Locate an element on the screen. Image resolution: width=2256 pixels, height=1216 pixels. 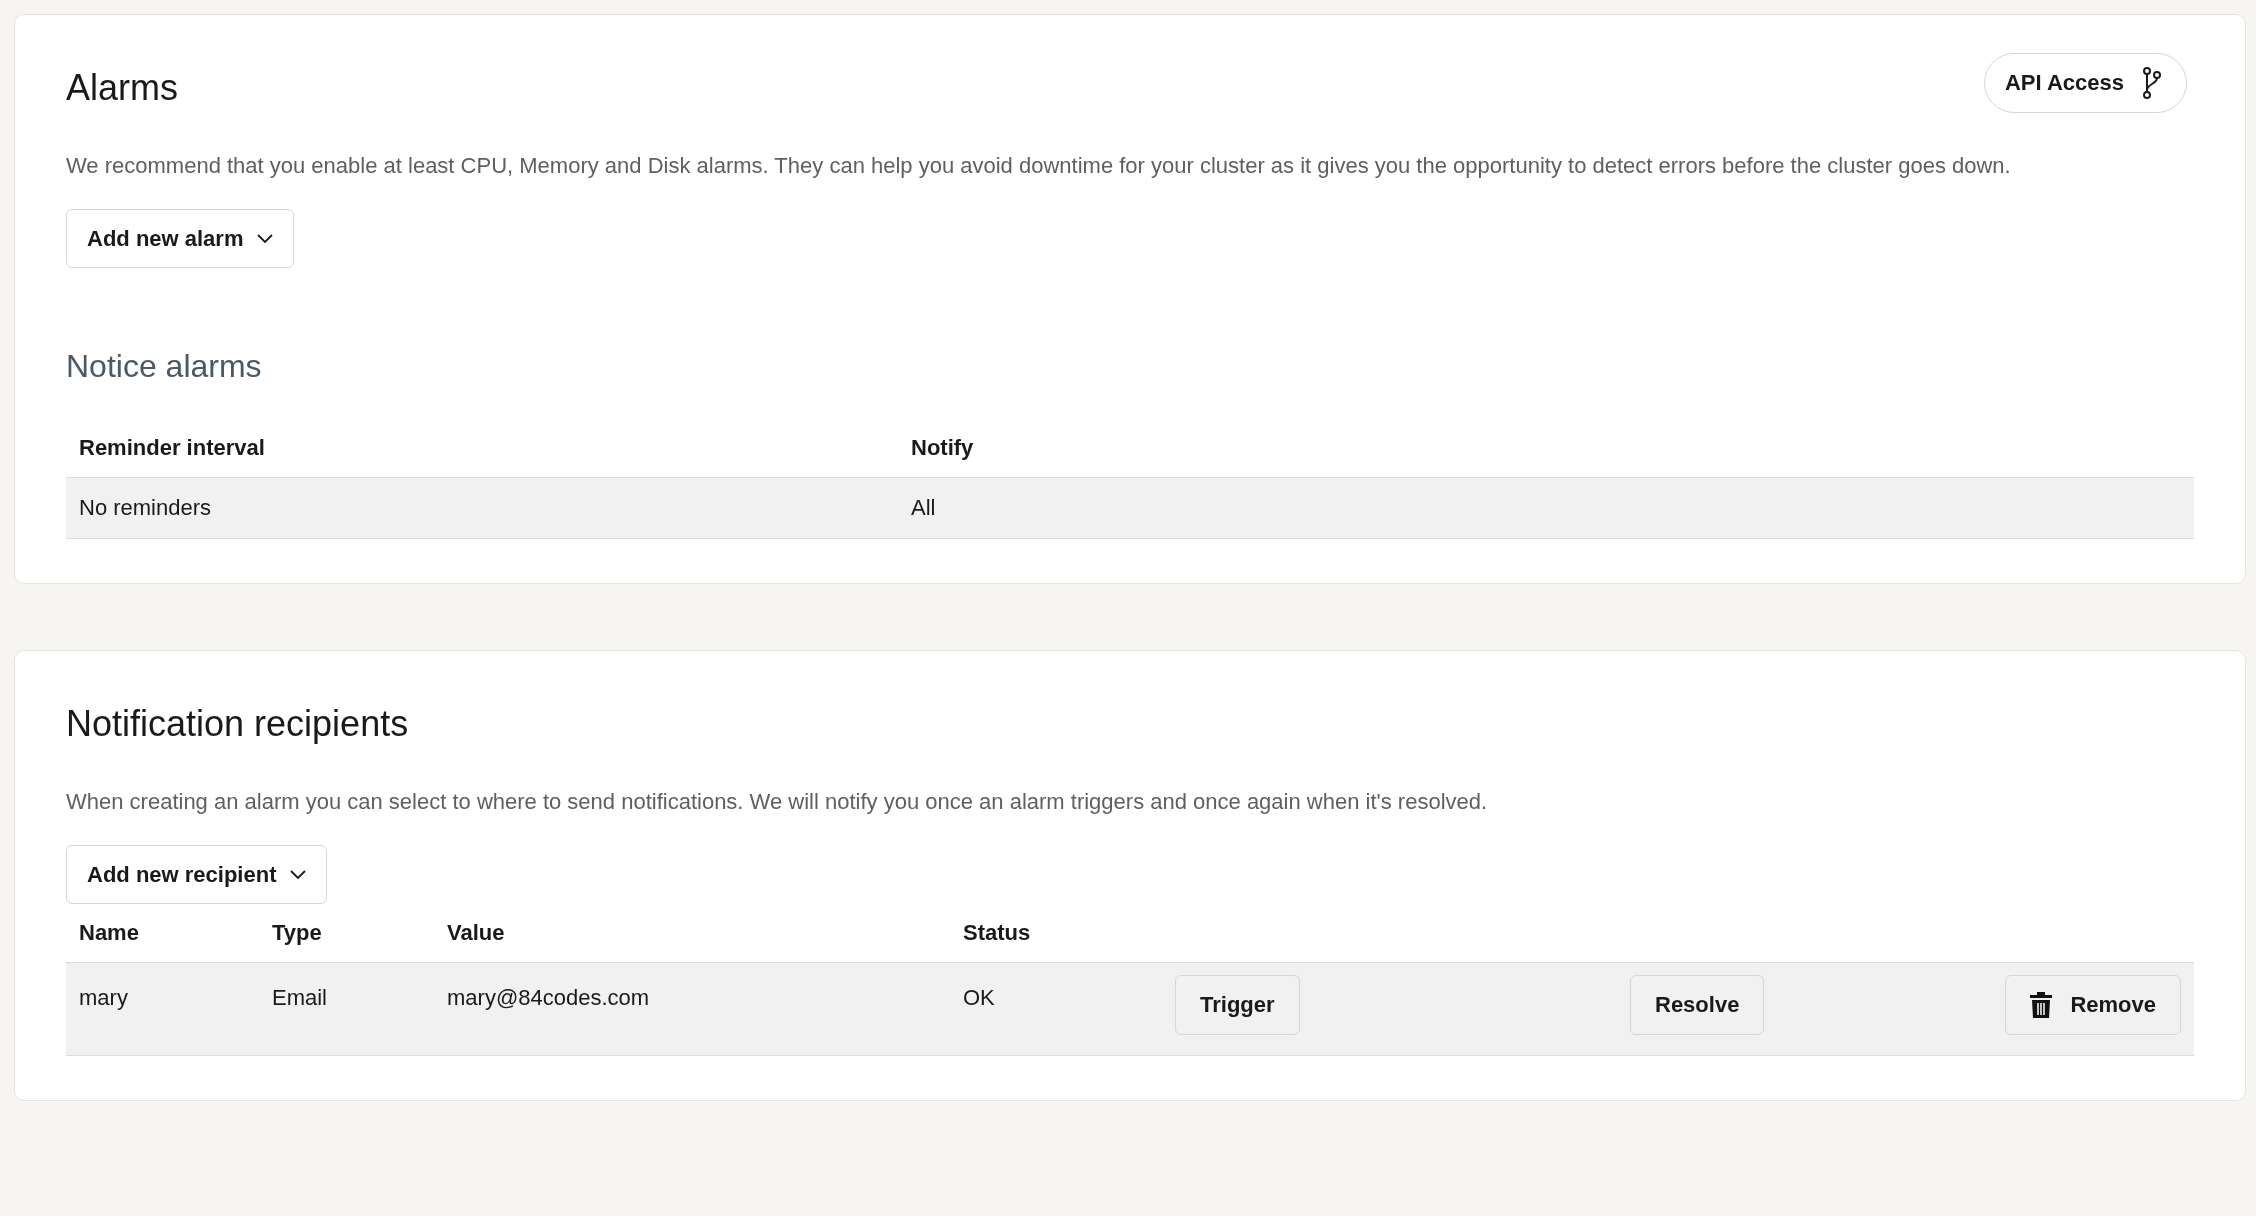
table-cell-text: OK is located at coordinates (979, 998).